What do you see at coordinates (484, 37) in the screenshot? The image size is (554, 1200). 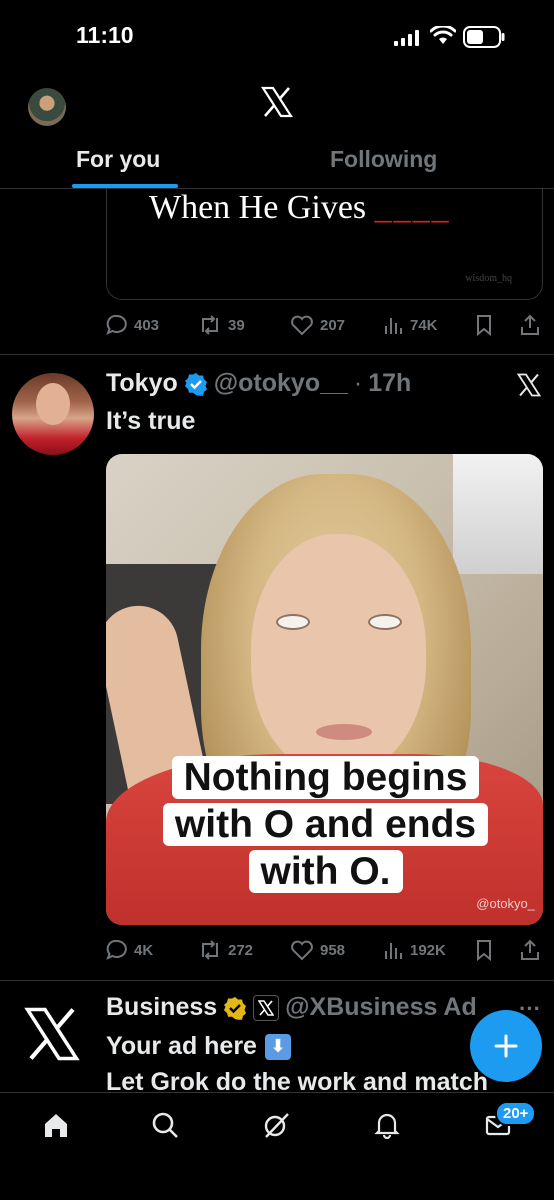 I see `battery-icon` at bounding box center [484, 37].